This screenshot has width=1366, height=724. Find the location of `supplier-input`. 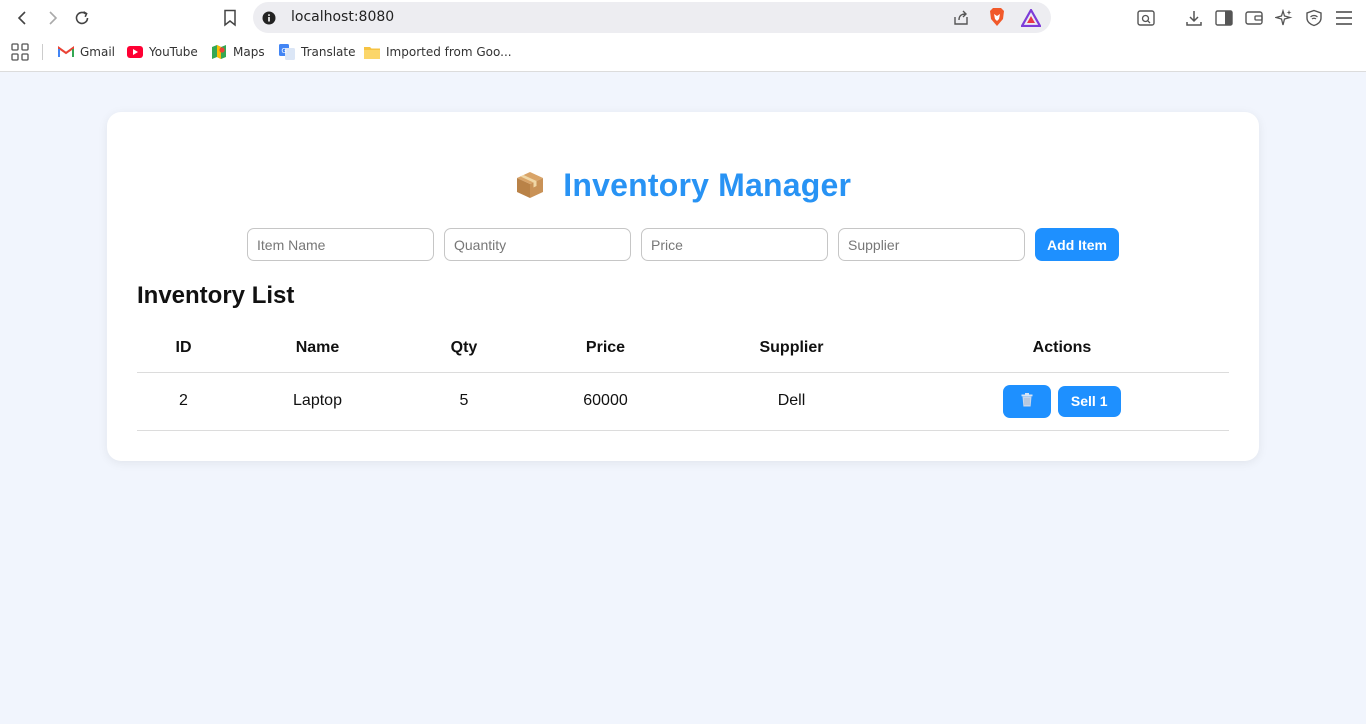

supplier-input is located at coordinates (931, 244).